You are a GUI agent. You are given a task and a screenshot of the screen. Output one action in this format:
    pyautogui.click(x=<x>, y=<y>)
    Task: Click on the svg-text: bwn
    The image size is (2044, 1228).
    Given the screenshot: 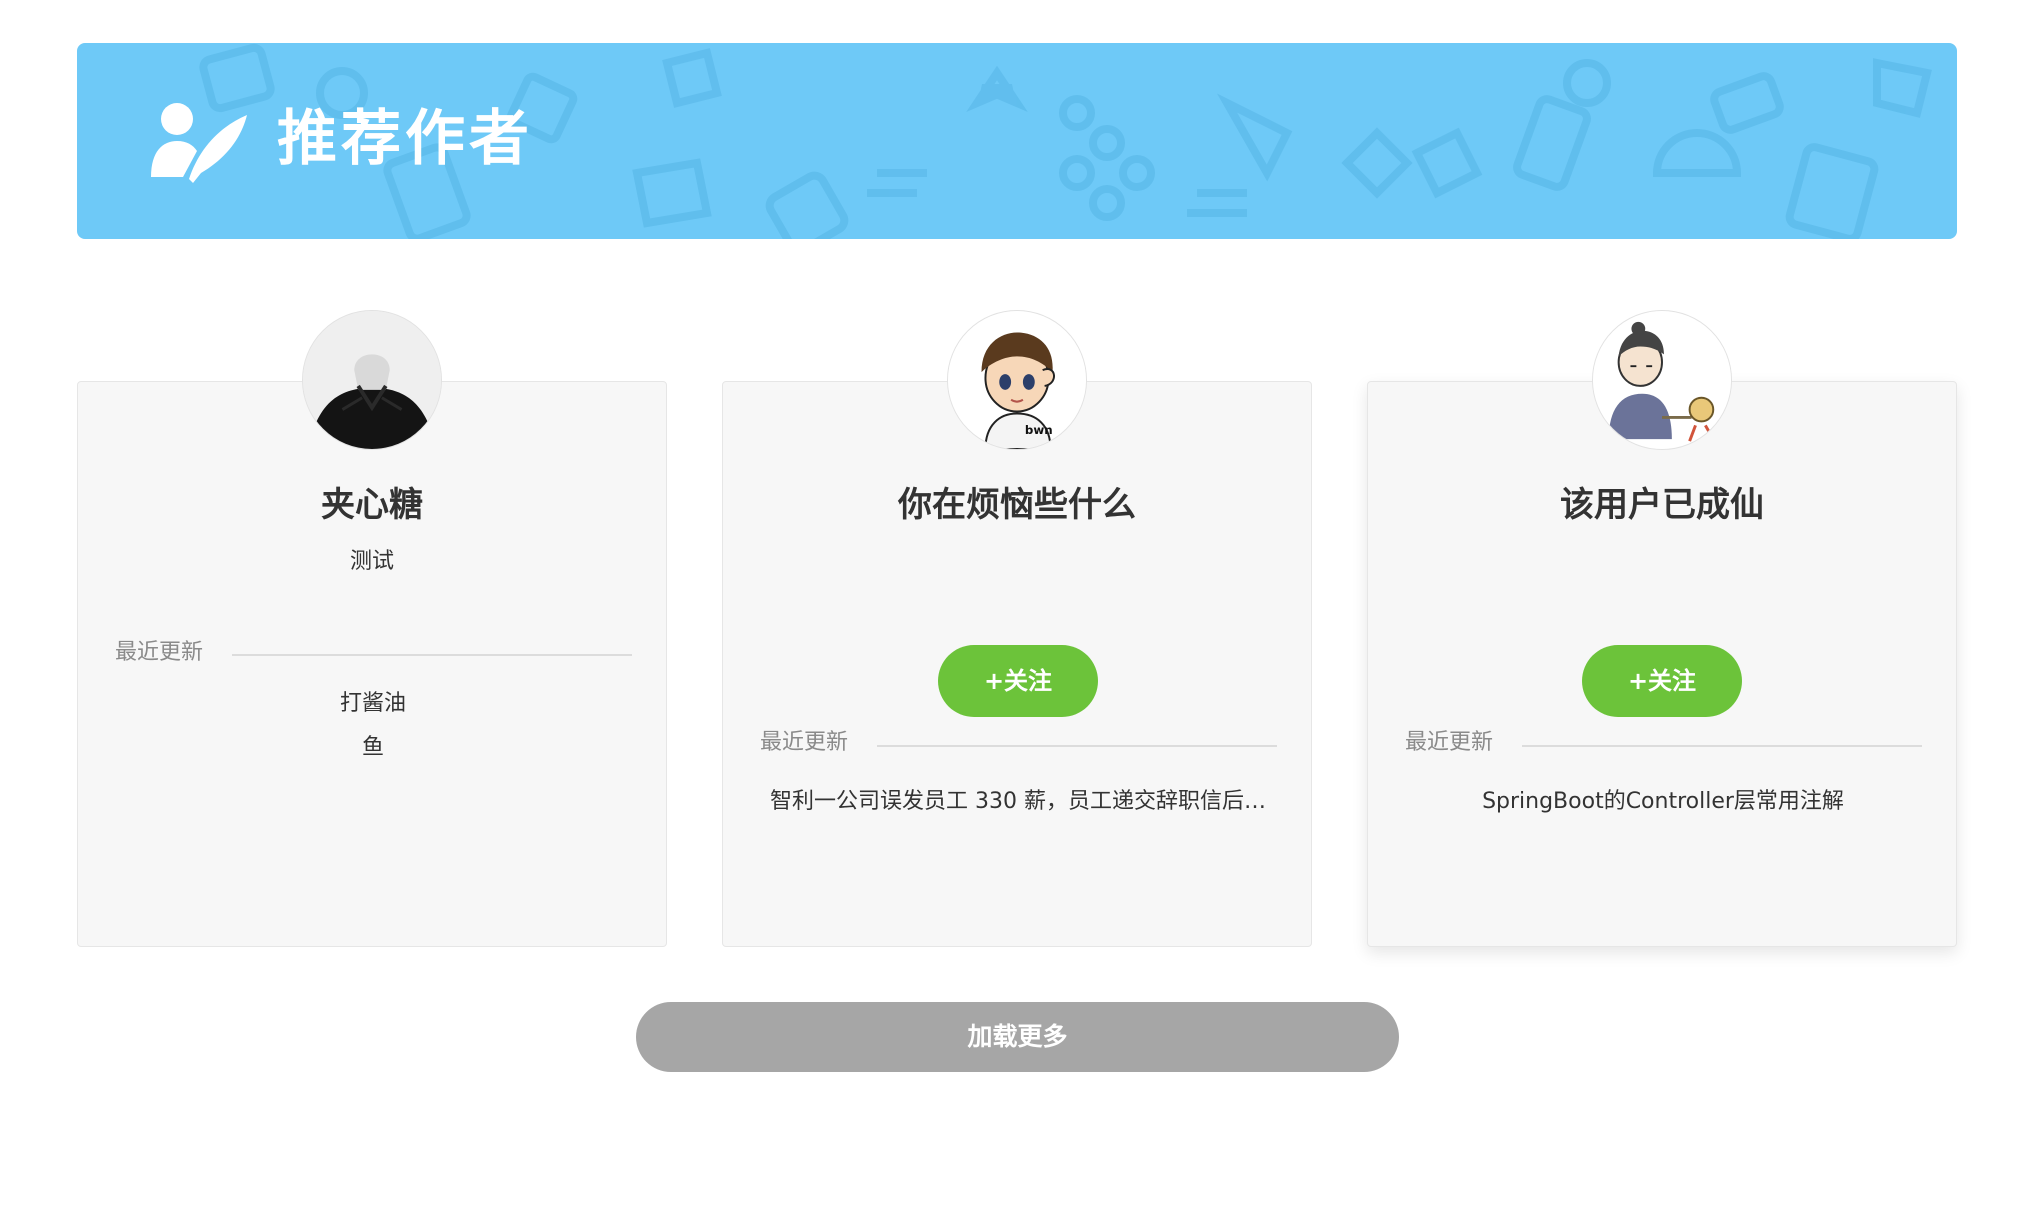 What is the action you would take?
    pyautogui.click(x=1039, y=430)
    